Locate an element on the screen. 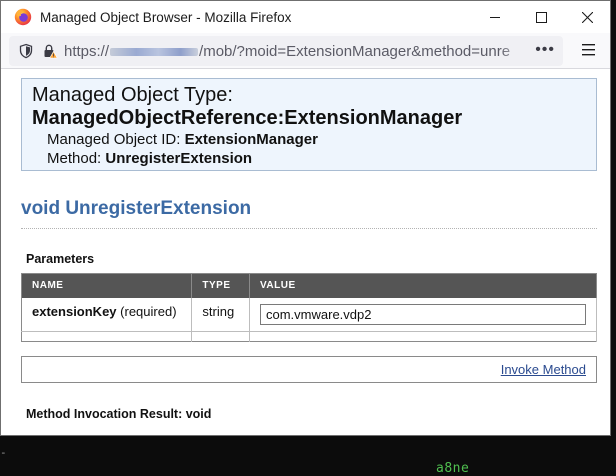  table-row: extensionKey (required) string is located at coordinates (309, 314).